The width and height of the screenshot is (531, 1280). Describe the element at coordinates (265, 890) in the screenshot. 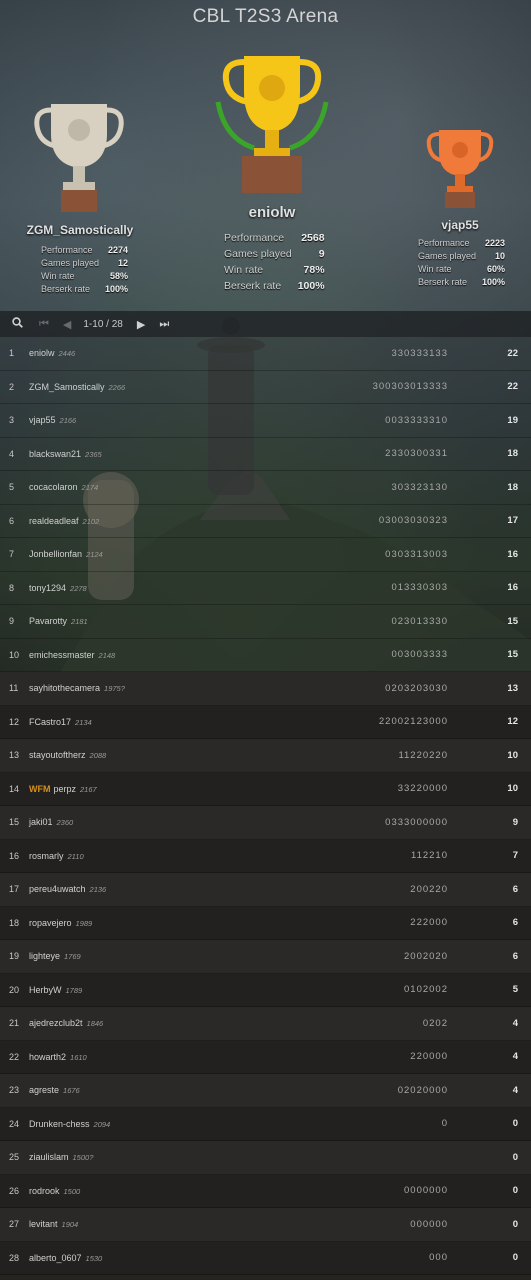

I see `table-row: 17 pereu4uwatch 2136 200220 6` at that location.